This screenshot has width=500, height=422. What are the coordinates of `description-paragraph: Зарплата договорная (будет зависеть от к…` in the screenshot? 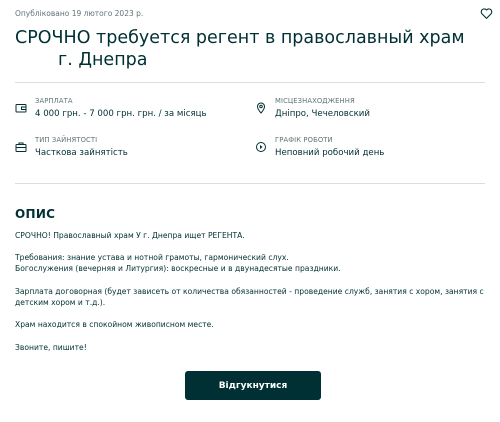 It's located at (249, 291).